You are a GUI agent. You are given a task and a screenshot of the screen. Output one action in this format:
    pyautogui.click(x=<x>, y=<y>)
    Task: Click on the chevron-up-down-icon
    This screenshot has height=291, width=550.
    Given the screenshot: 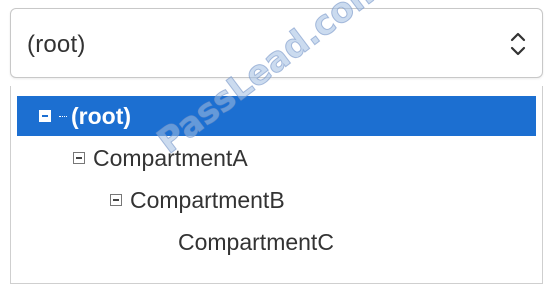 What is the action you would take?
    pyautogui.click(x=518, y=44)
    